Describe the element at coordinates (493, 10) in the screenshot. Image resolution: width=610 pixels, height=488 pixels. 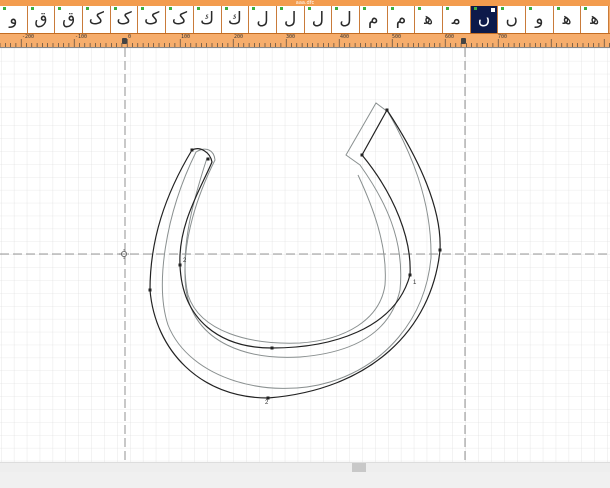
I see `selected-flag-icon` at that location.